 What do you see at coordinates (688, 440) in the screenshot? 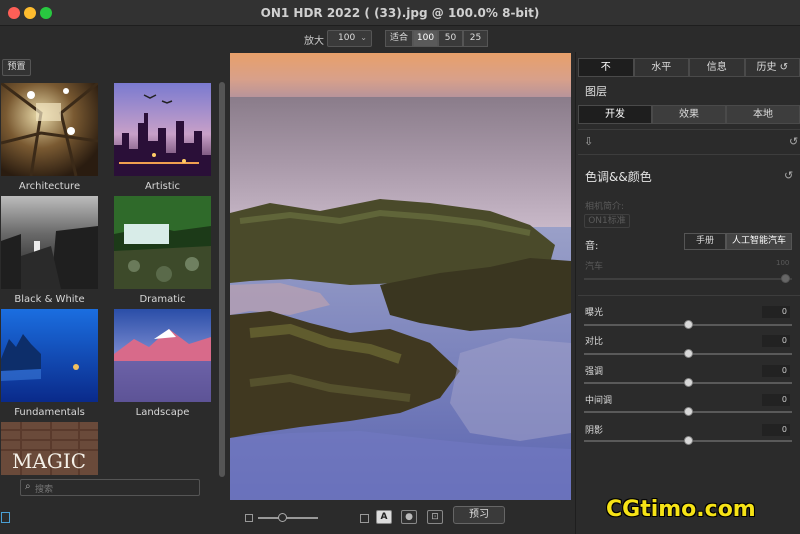
I see `shadows-slider-knob` at bounding box center [688, 440].